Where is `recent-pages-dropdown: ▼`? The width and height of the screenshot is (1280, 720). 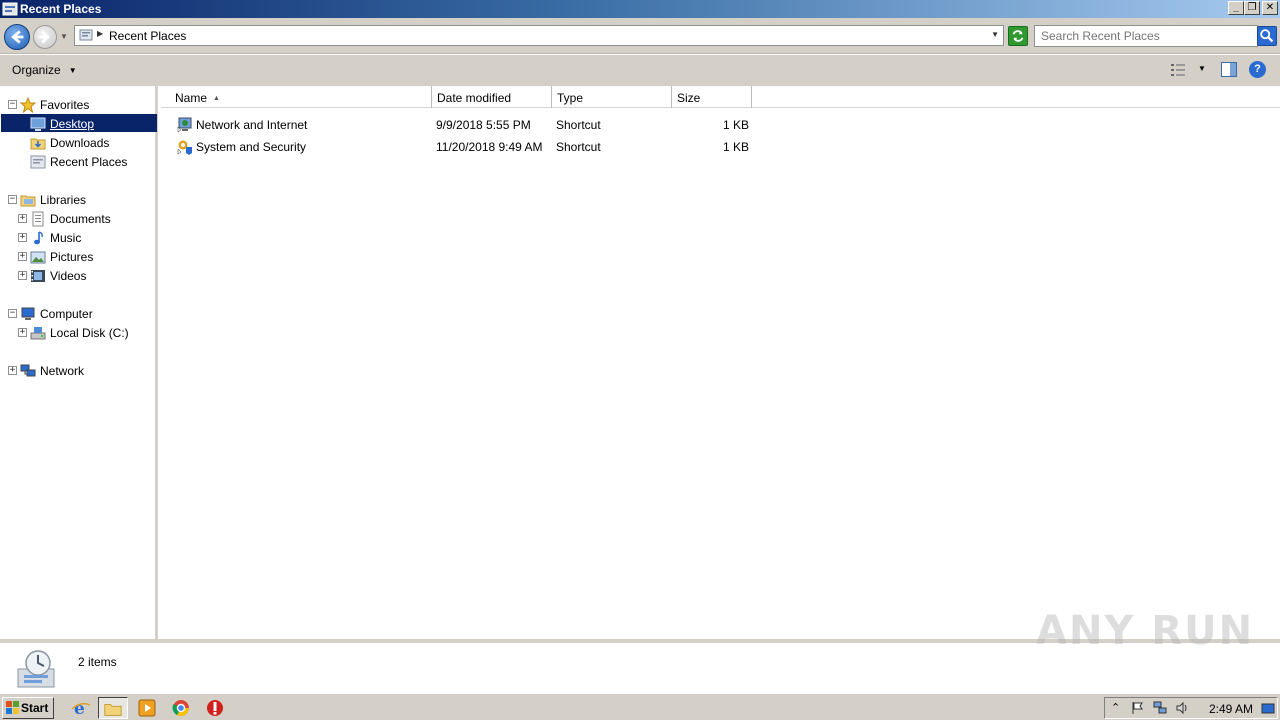 recent-pages-dropdown: ▼ is located at coordinates (64, 36).